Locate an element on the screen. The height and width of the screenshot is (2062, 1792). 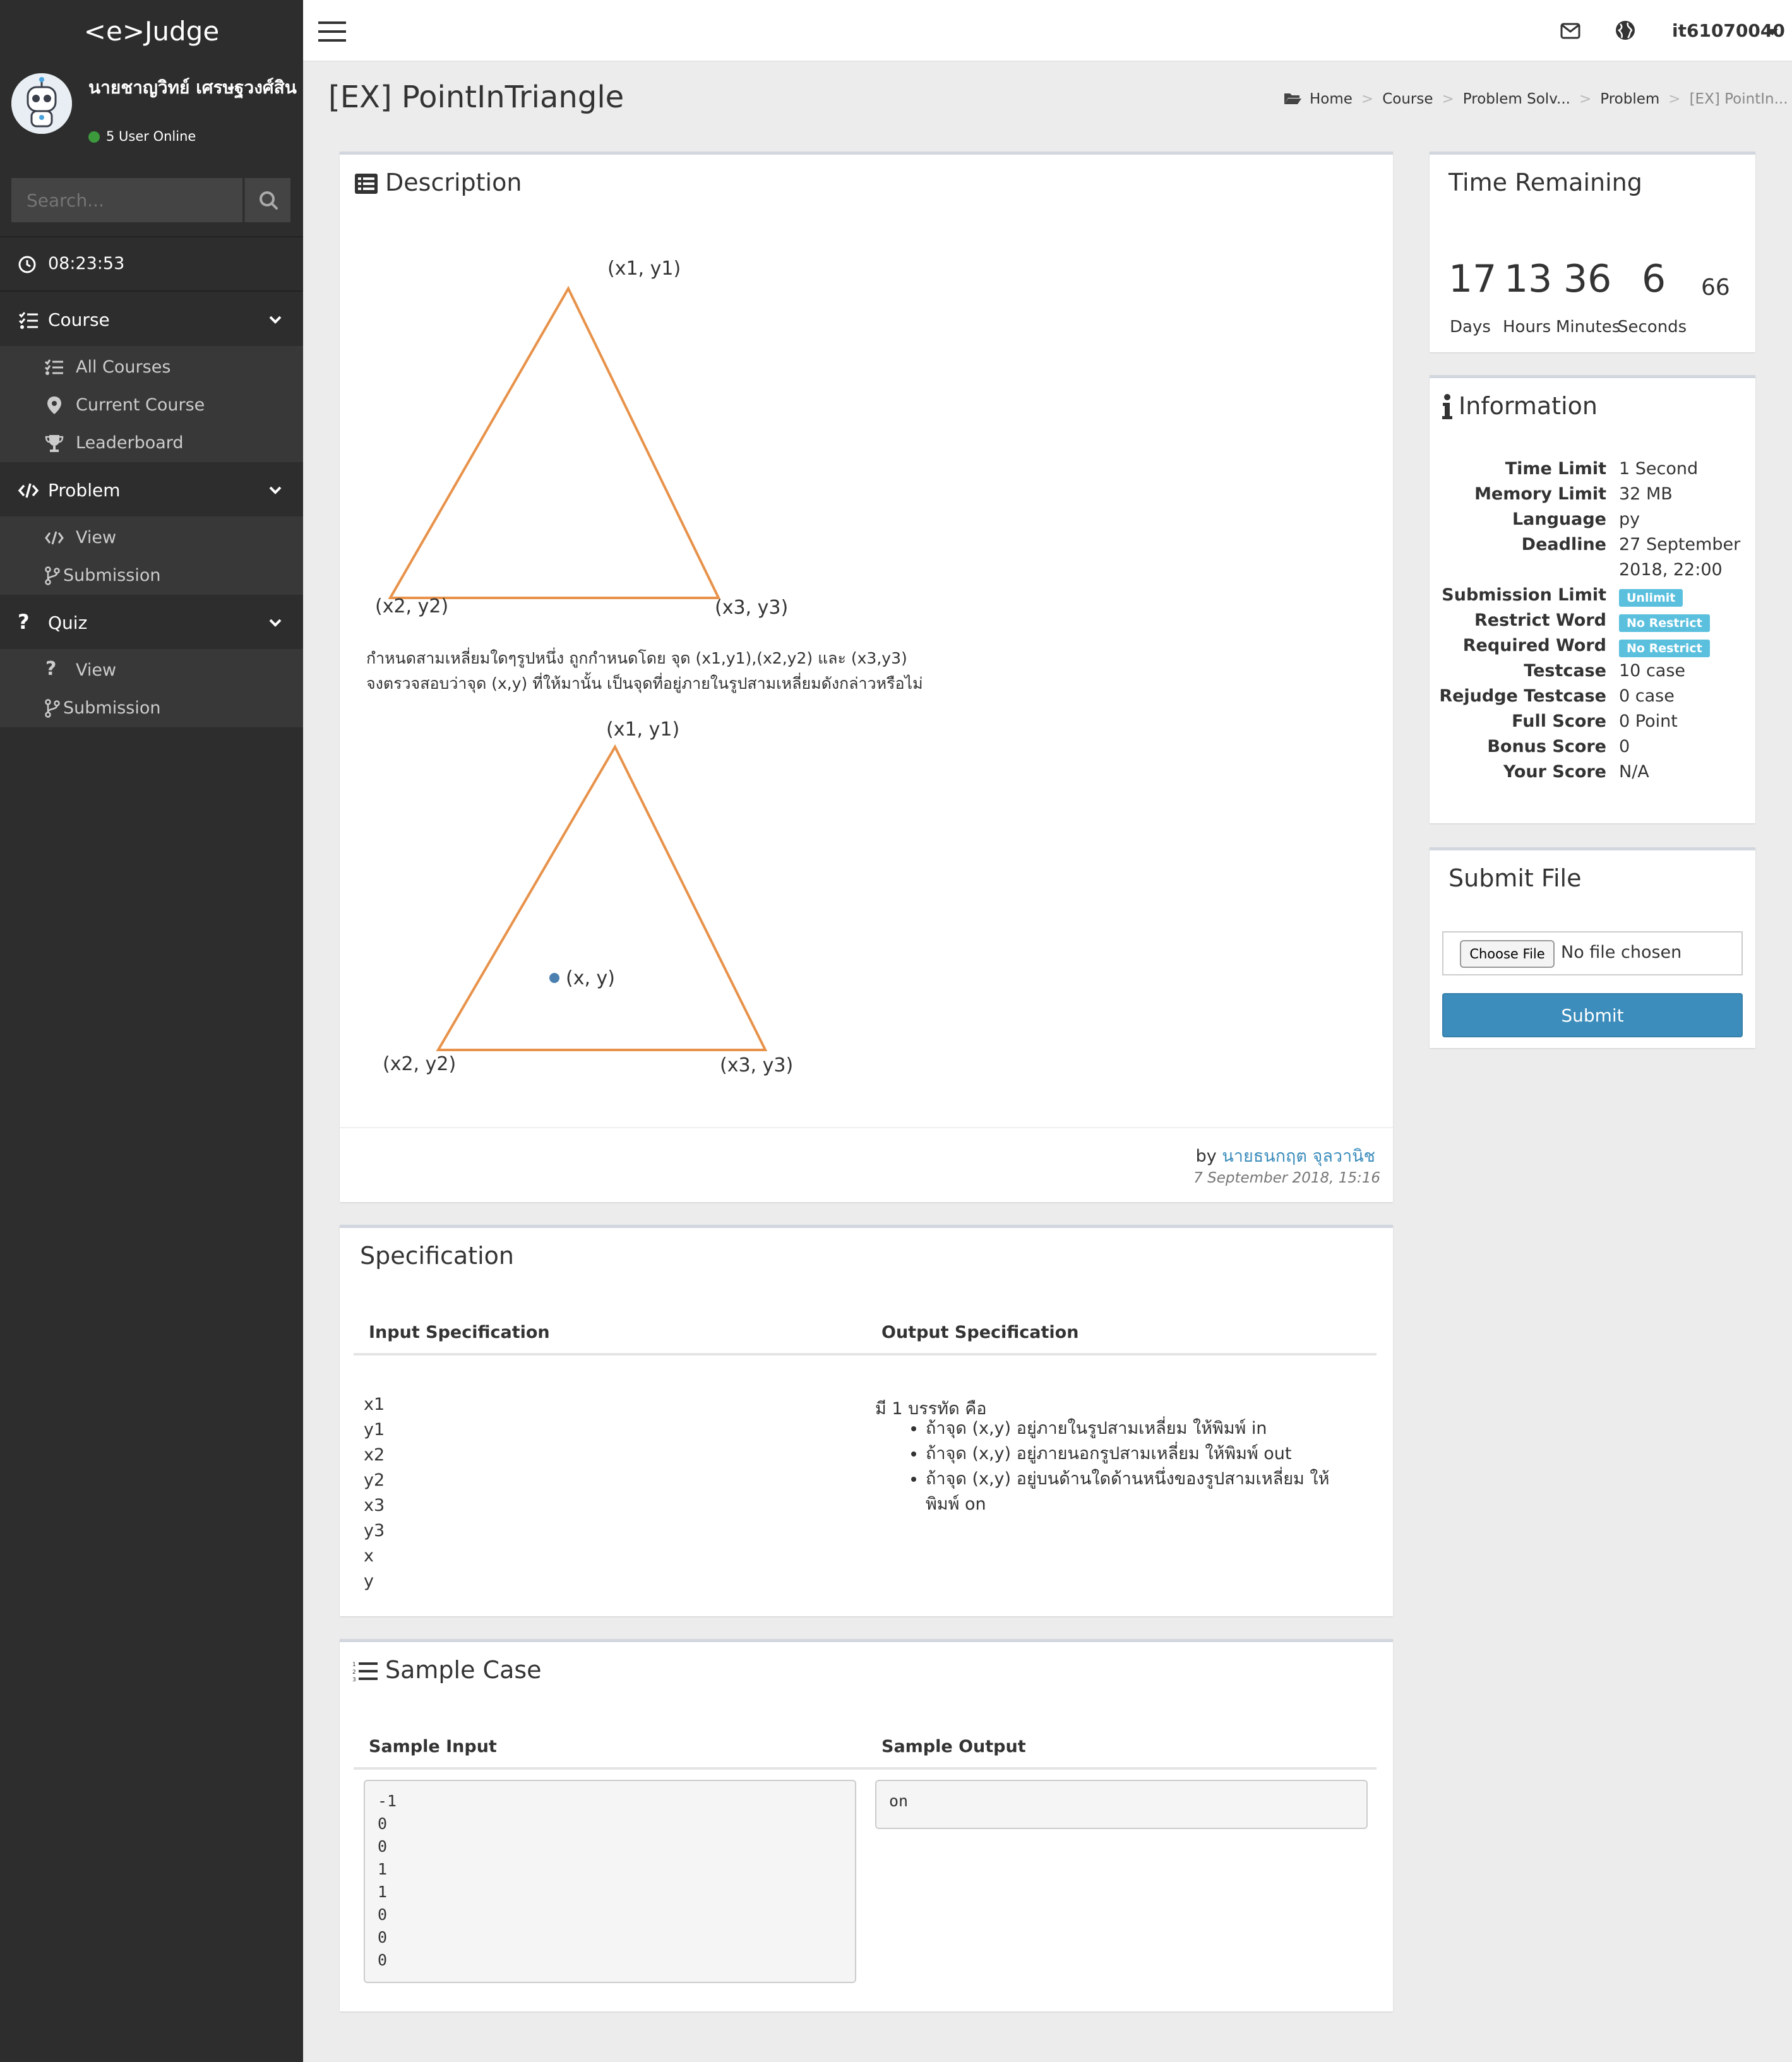
info-key: Required Word is located at coordinates (1534, 645).